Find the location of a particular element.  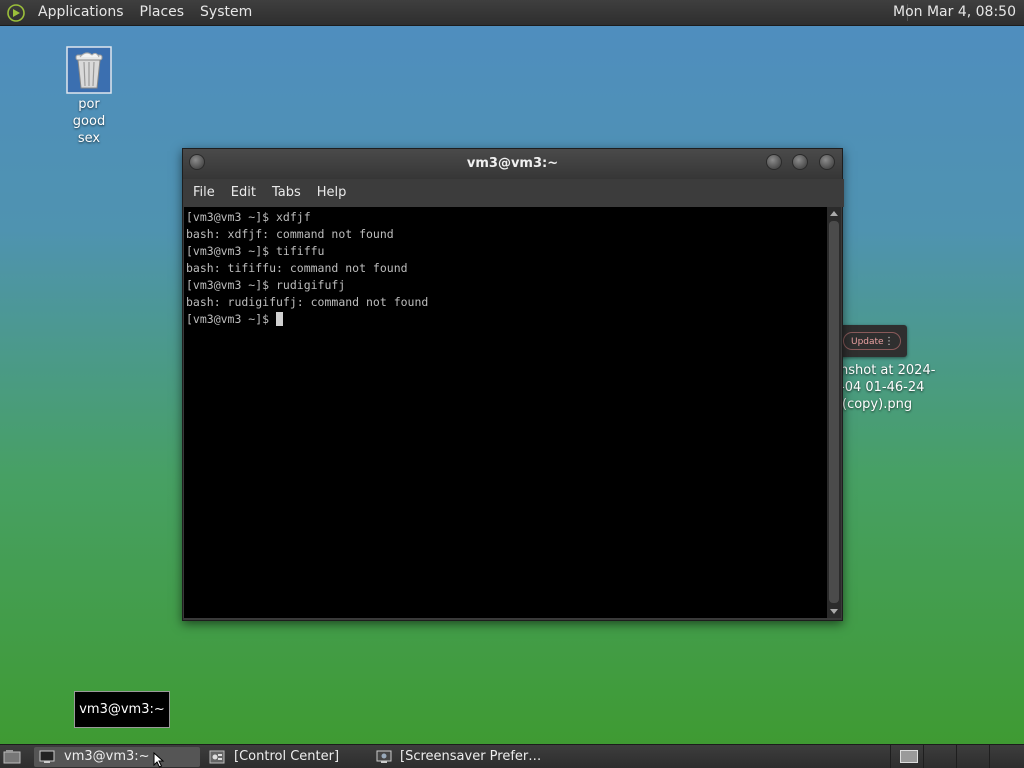

taskbar-tooltip: vm3@vm3:~ is located at coordinates (122, 709).